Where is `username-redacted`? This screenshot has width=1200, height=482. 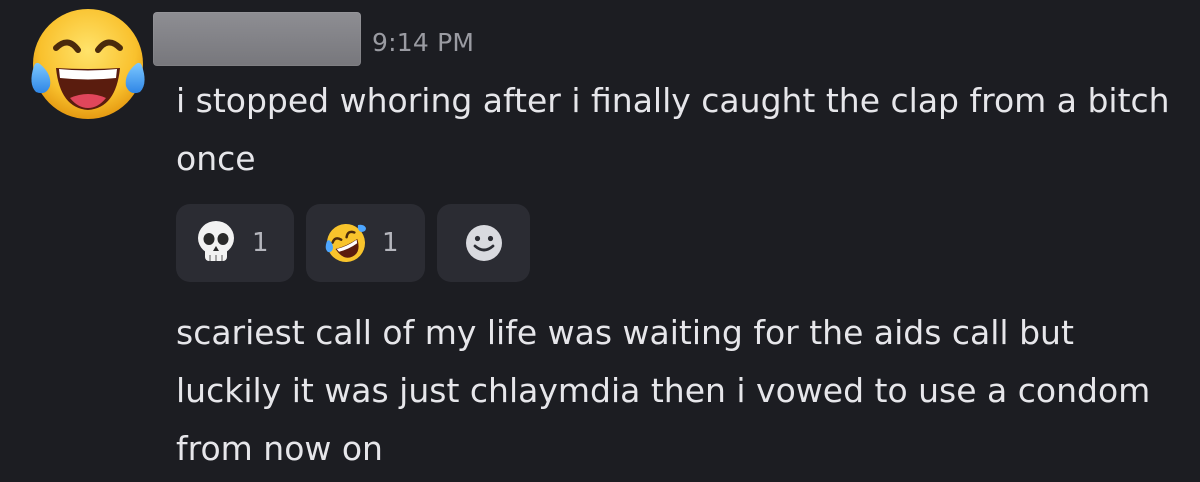 username-redacted is located at coordinates (257, 39).